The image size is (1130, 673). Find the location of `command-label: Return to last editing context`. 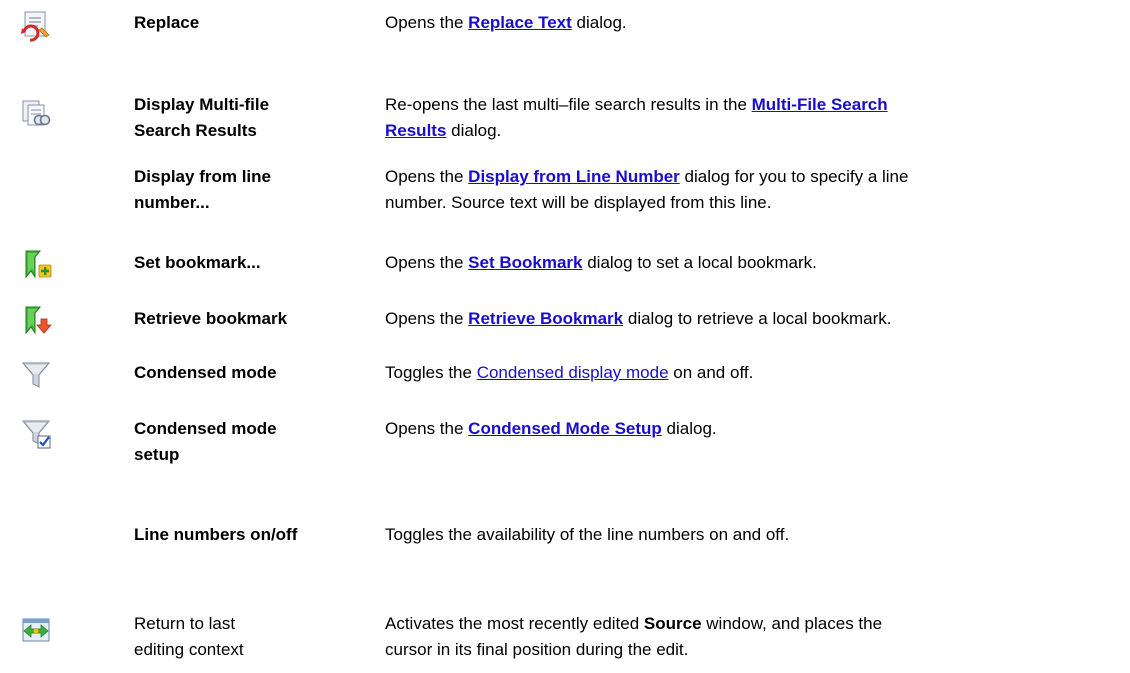

command-label: Return to last editing context is located at coordinates (189, 636).